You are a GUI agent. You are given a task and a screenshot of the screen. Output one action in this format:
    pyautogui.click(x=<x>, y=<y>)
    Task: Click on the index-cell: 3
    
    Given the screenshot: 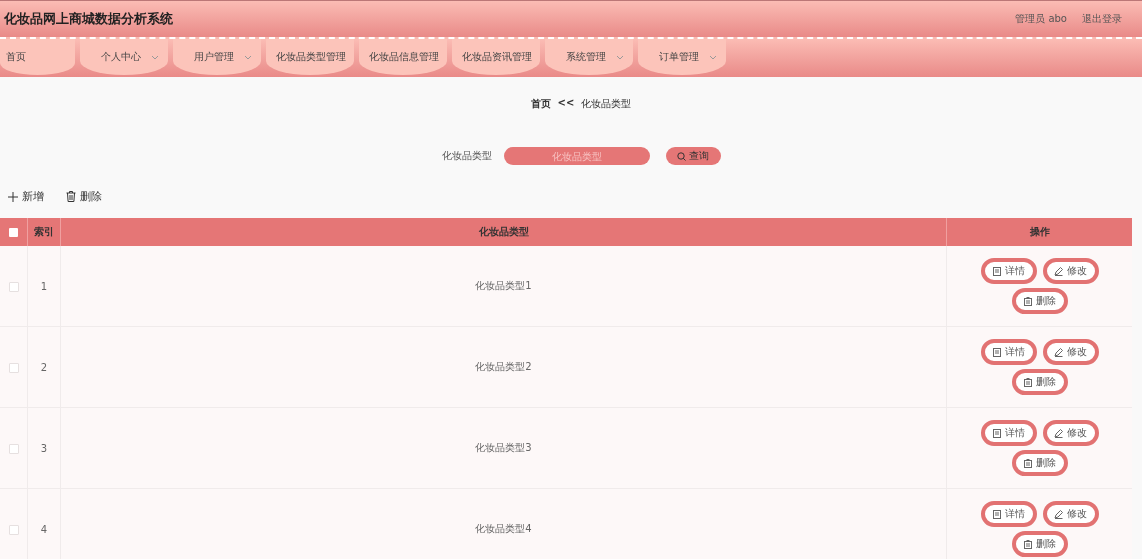 What is the action you would take?
    pyautogui.click(x=44, y=448)
    